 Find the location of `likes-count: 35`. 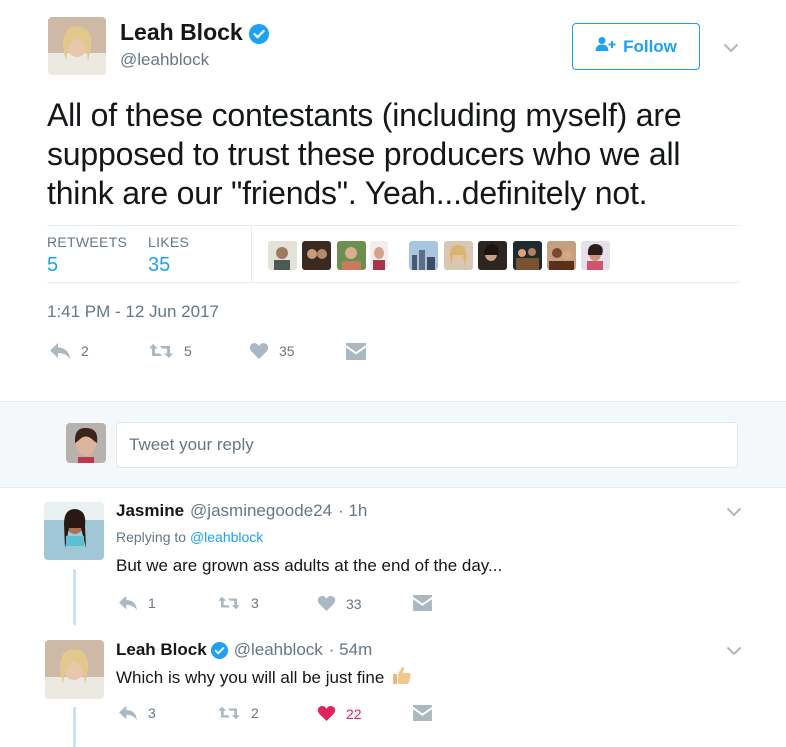

likes-count: 35 is located at coordinates (159, 265).